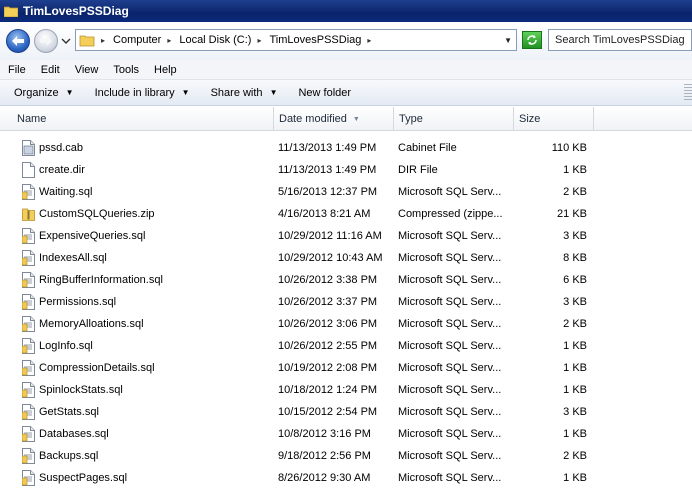 The image size is (692, 494). I want to click on file-name: GetStats.sql, so click(69, 412).